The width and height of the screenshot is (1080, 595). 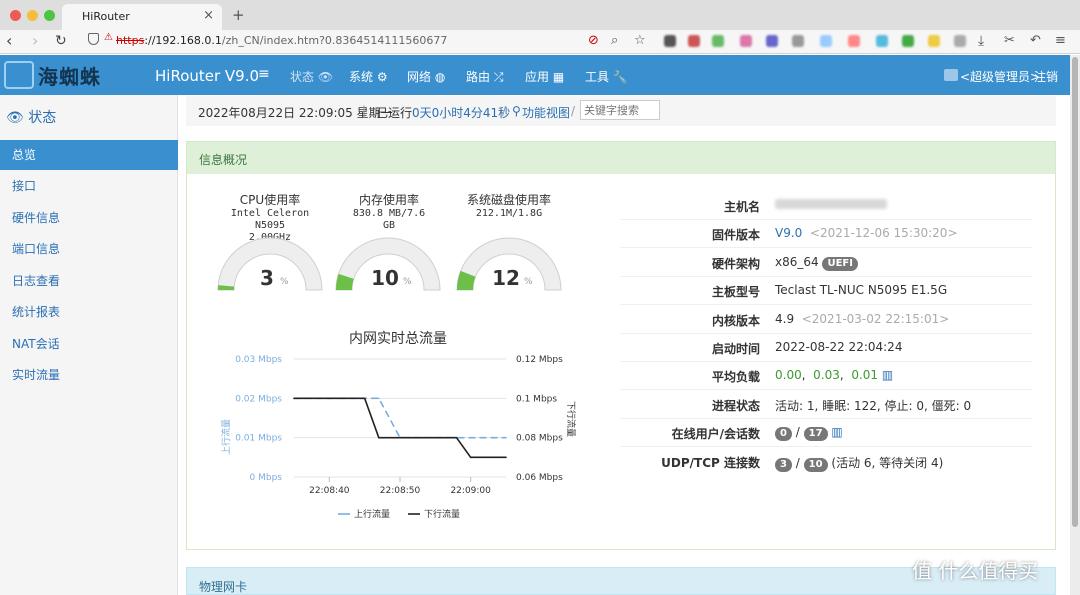 I want to click on info-row-kernel: 内核版本 4.9 <2021-03-02 22:15:01>, so click(x=826, y=320).